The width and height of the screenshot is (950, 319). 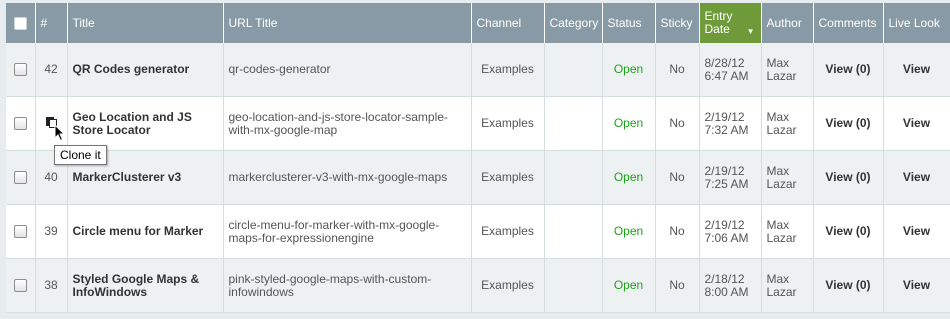 I want to click on column-header-entry-date: Entry Date ▼, so click(x=730, y=23).